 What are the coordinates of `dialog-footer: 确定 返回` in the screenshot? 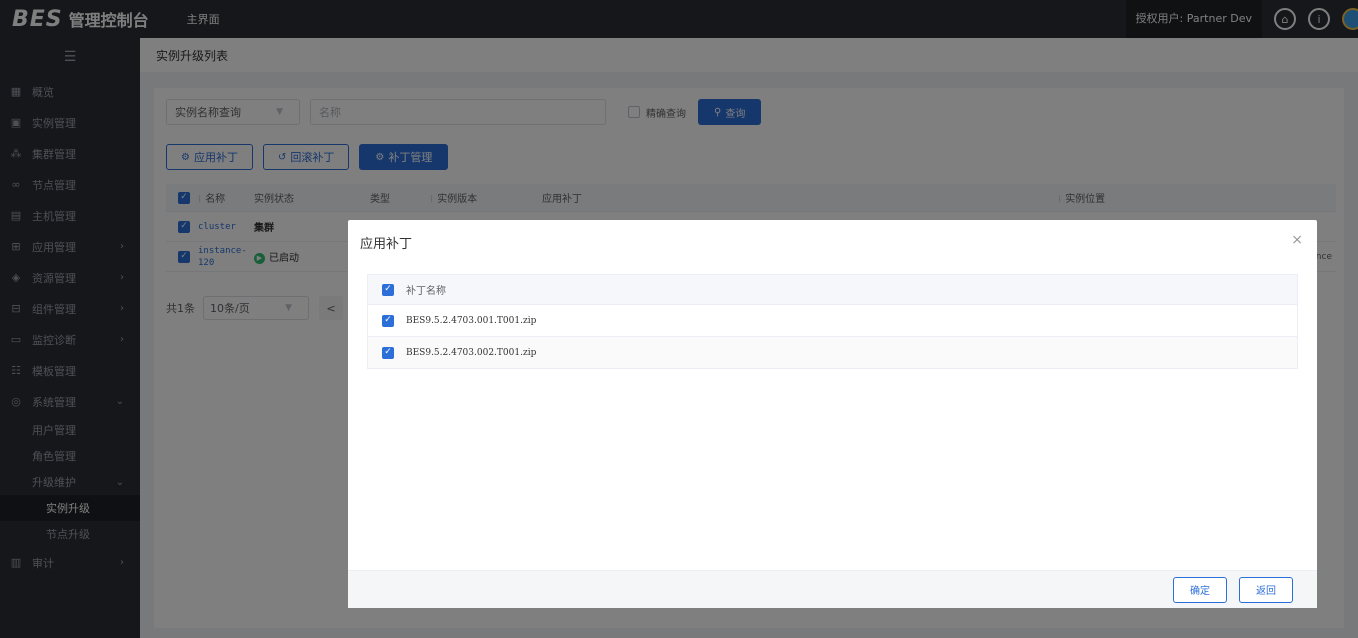 It's located at (832, 589).